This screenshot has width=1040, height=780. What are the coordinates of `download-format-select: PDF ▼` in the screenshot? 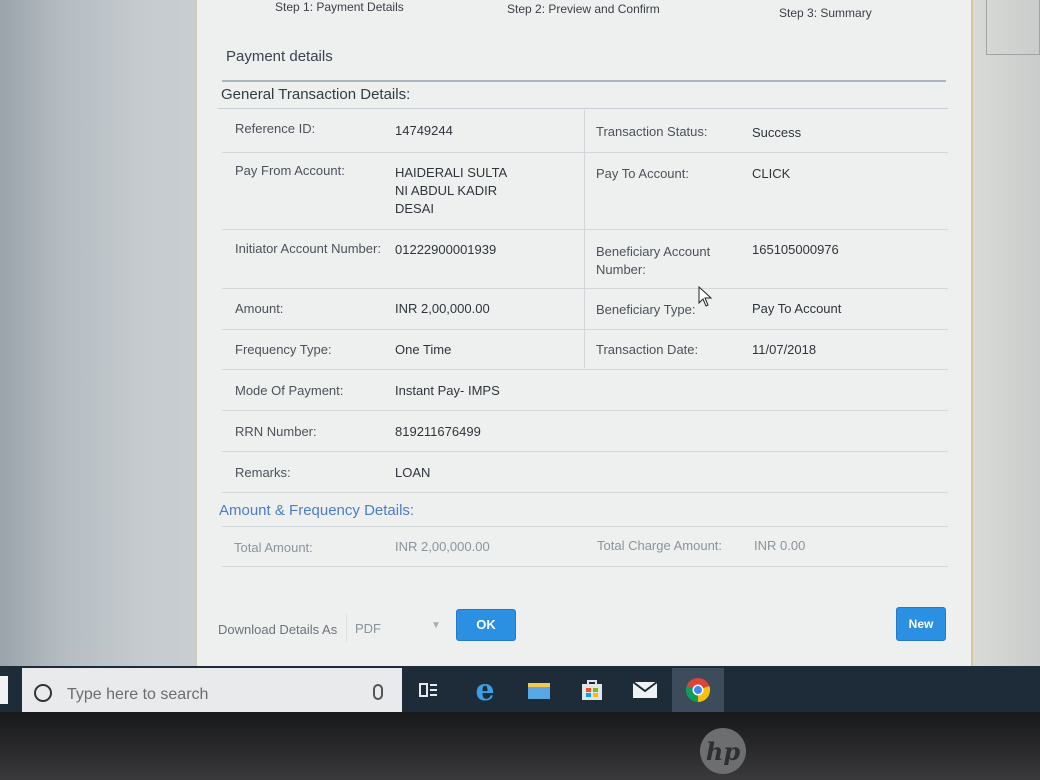 It's located at (396, 628).